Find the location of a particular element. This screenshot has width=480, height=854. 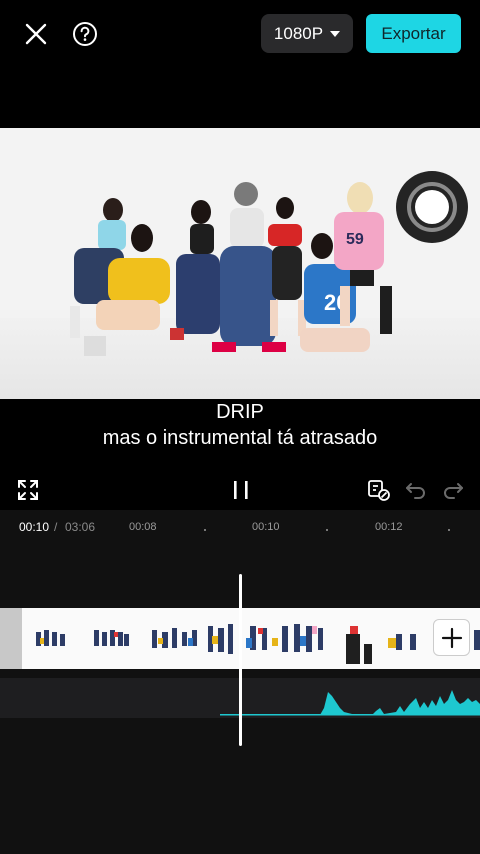

plus-icon is located at coordinates (451, 637).